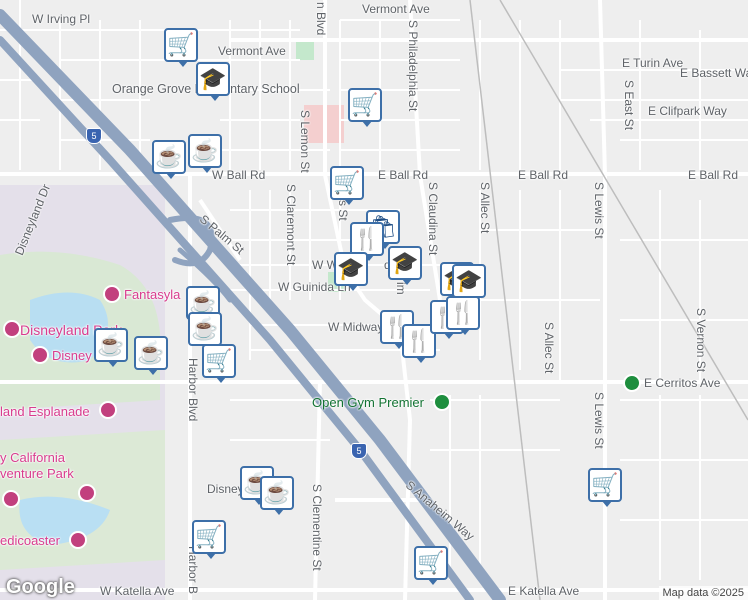  I want to click on street-label-w-katella-ave: W Katella Ave, so click(137, 591).